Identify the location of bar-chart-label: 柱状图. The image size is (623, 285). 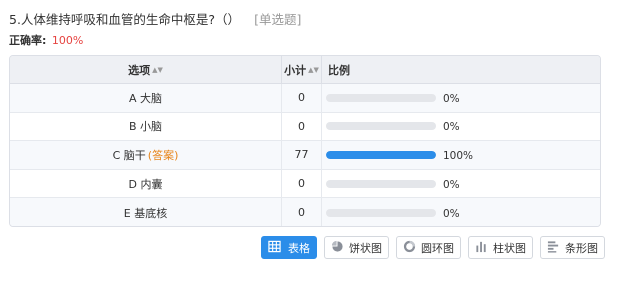
(509, 248).